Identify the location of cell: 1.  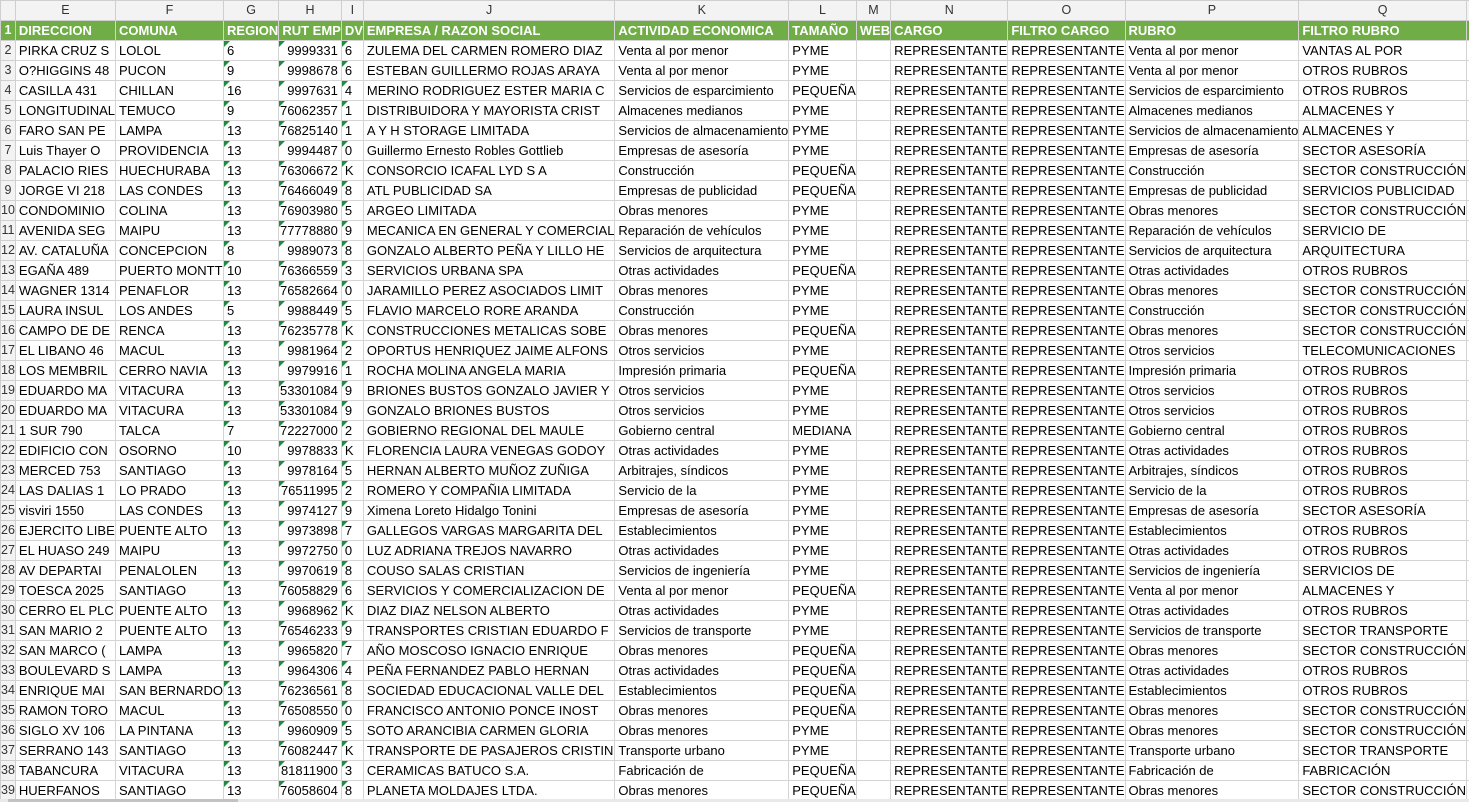
(352, 130).